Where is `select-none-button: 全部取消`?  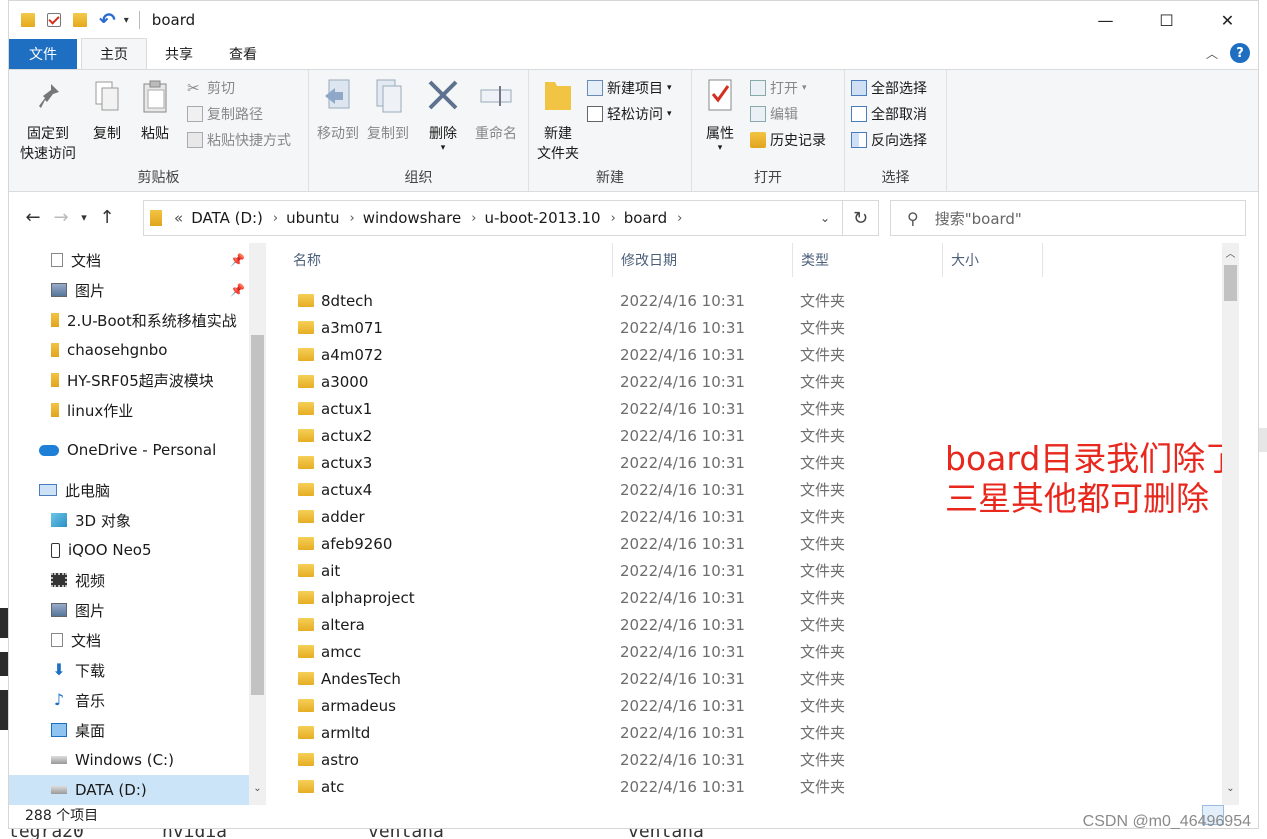 select-none-button: 全部取消 is located at coordinates (889, 114).